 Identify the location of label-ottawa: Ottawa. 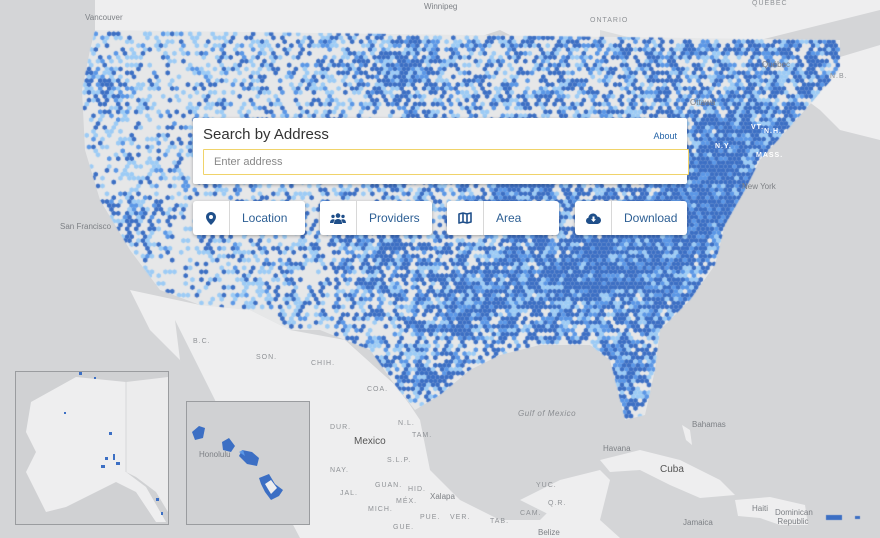
(703, 102).